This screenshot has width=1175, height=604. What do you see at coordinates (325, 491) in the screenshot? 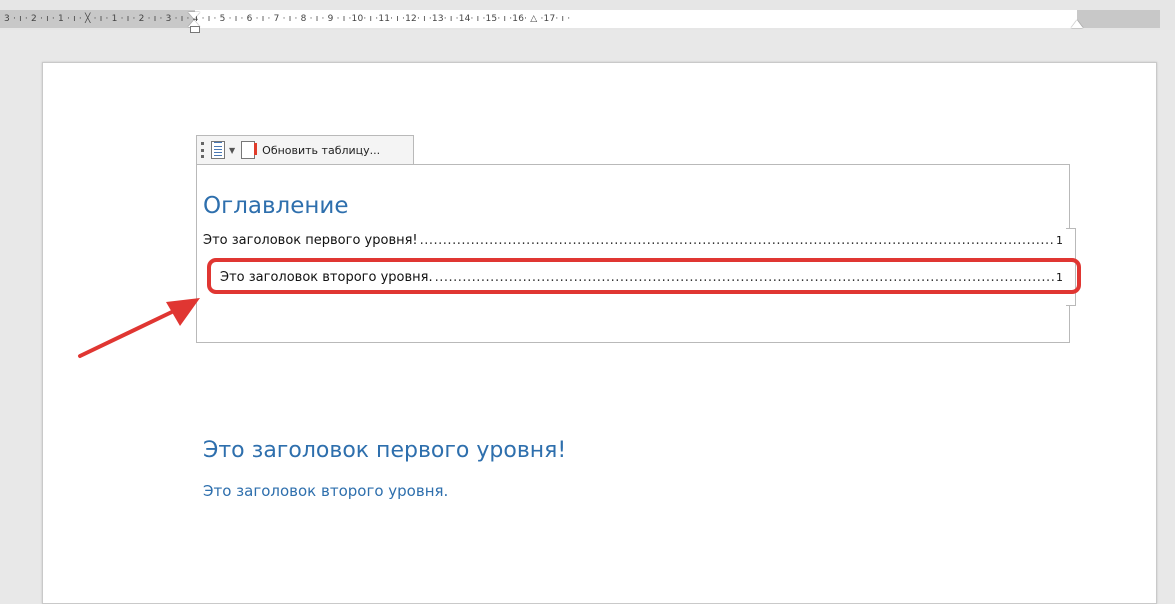
I see `document-heading-2: Это заголовок второго уровня.` at bounding box center [325, 491].